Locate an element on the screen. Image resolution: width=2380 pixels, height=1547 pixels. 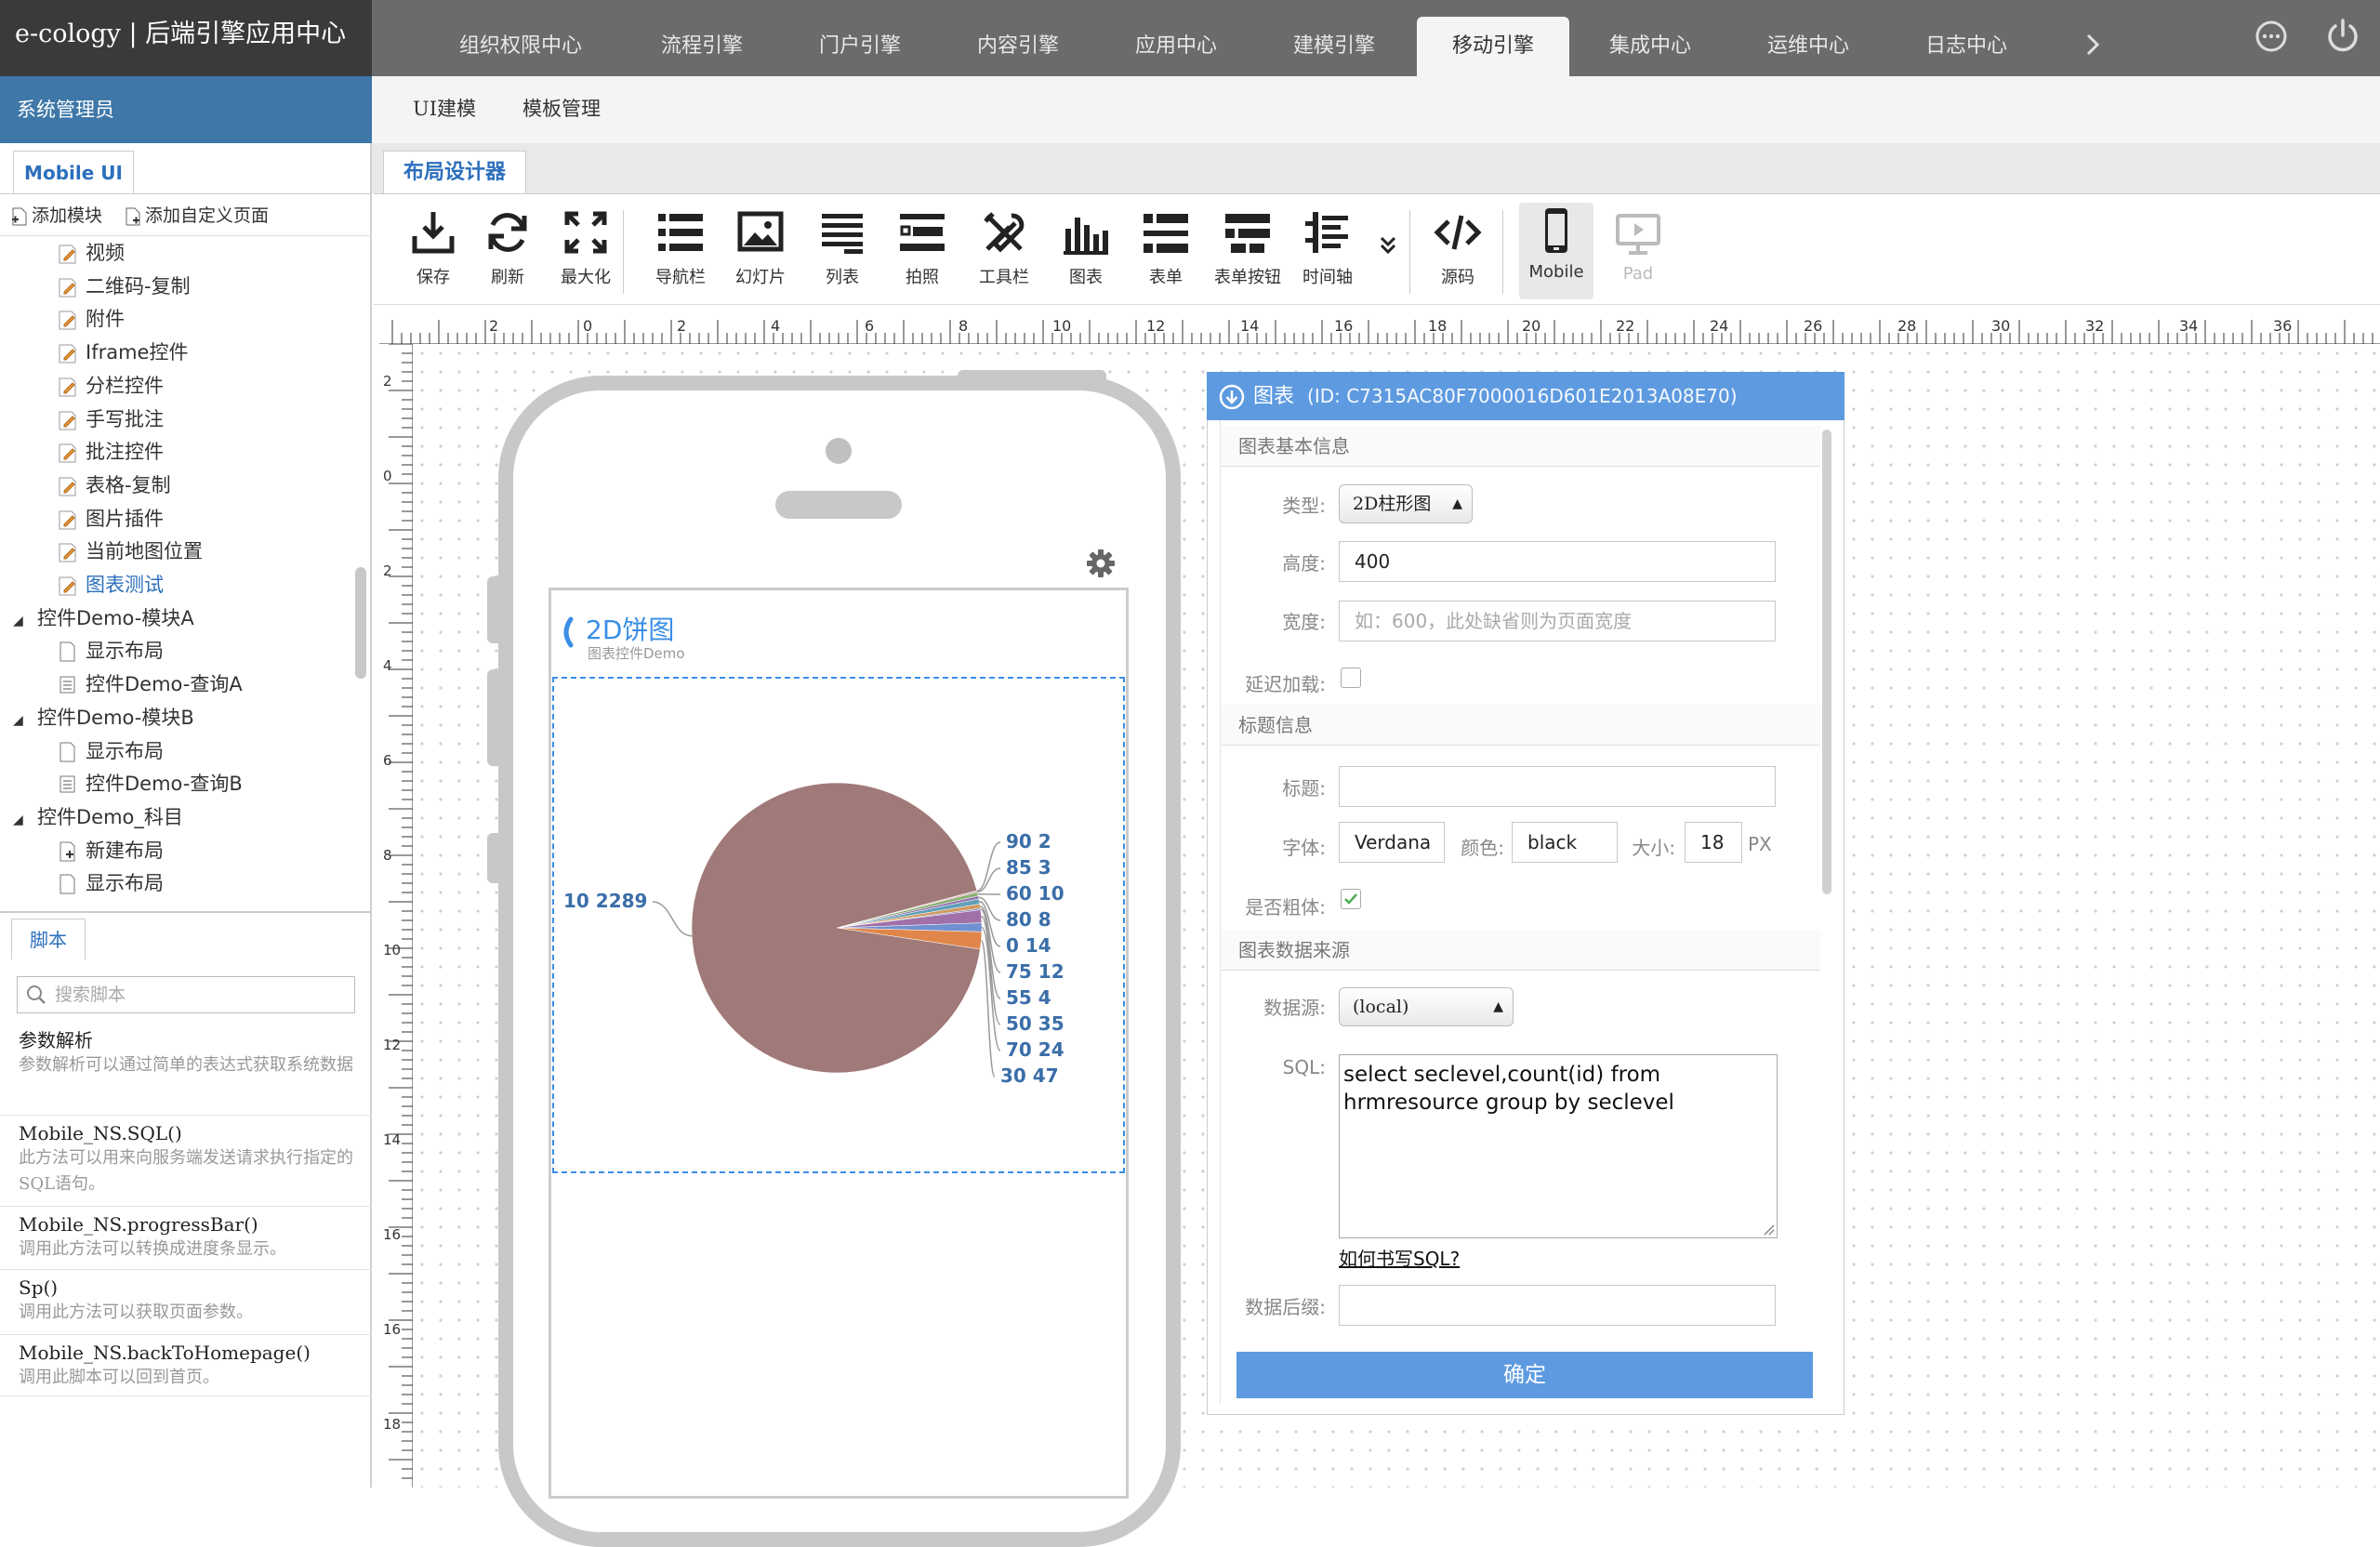
top-nav-ops: 运维中心 is located at coordinates (1808, 46).